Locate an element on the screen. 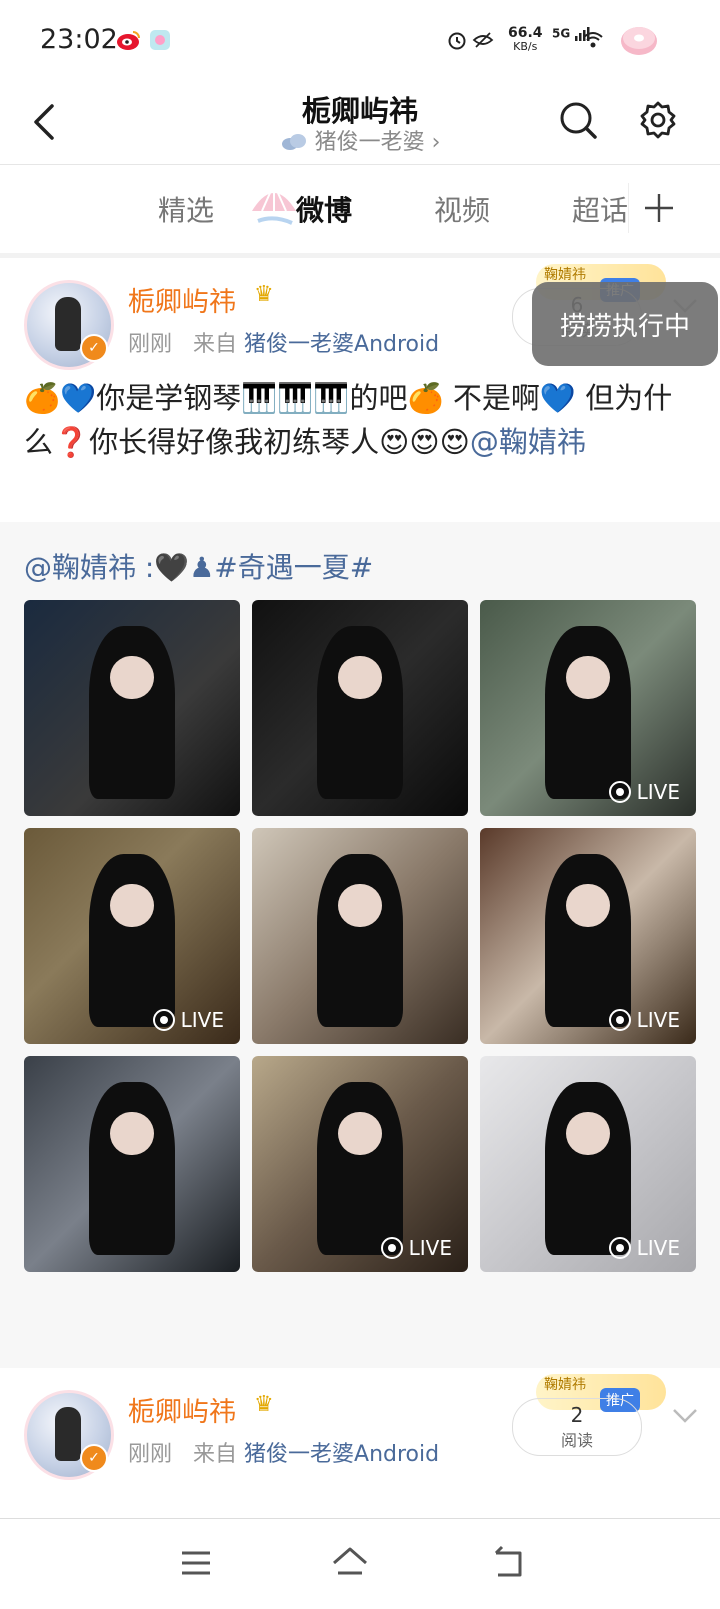 This screenshot has height=1609, width=720. read-label: 阅读 is located at coordinates (576, 1440).